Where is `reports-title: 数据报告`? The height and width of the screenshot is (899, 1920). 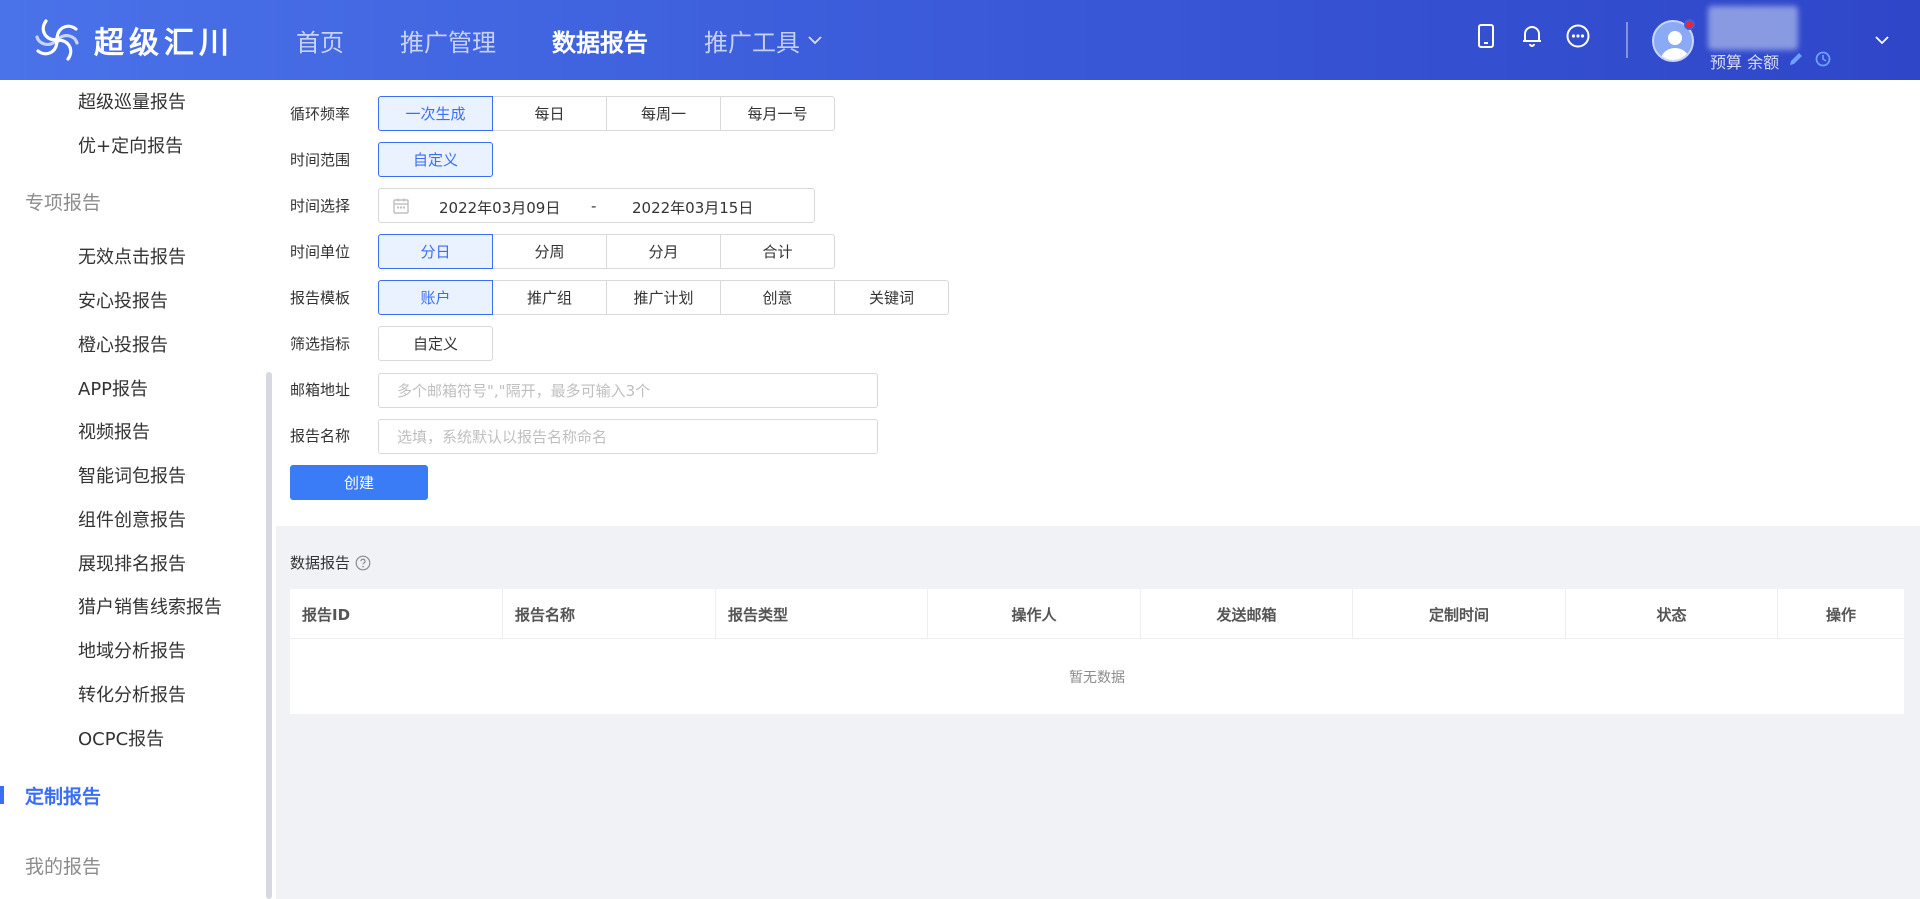
reports-title: 数据报告 is located at coordinates (320, 563).